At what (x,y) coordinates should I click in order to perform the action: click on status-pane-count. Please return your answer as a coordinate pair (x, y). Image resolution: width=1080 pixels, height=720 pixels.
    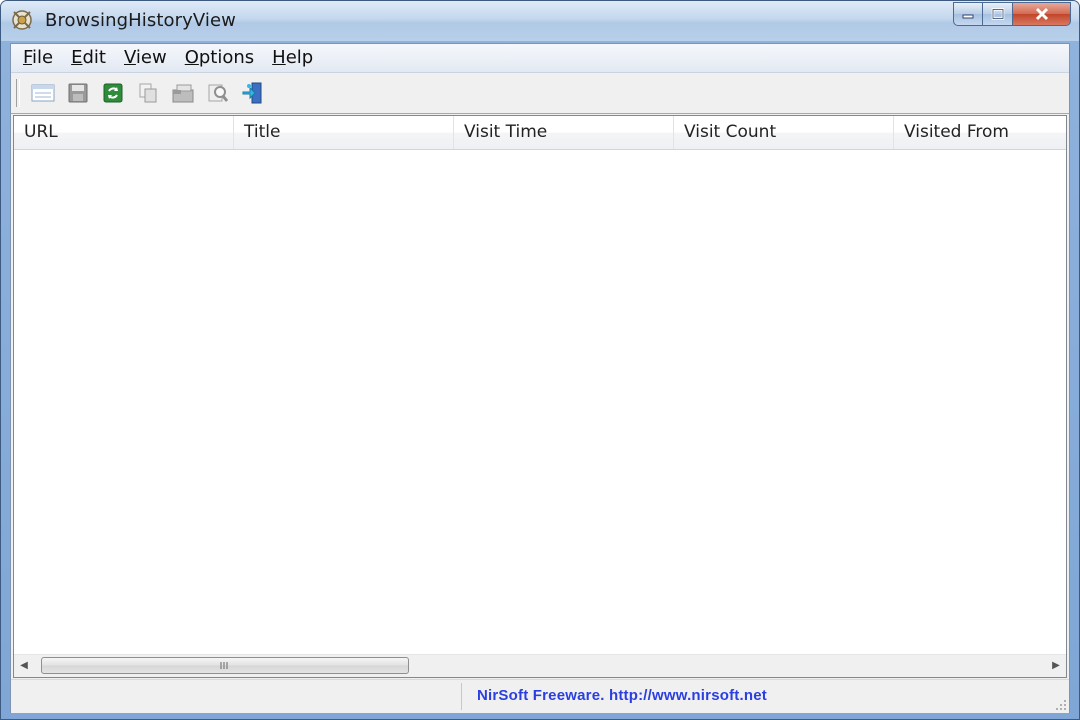
    Looking at the image, I should click on (236, 696).